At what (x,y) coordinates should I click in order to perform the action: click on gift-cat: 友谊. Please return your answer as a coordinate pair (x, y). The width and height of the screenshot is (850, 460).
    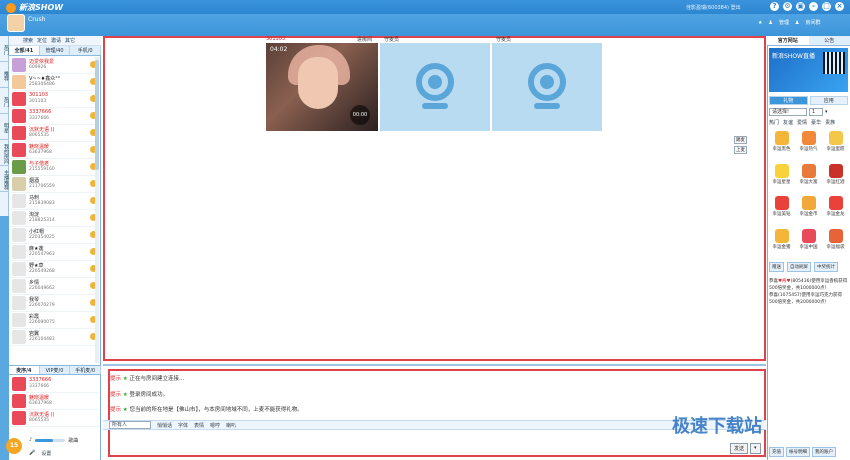
    Looking at the image, I should click on (788, 123).